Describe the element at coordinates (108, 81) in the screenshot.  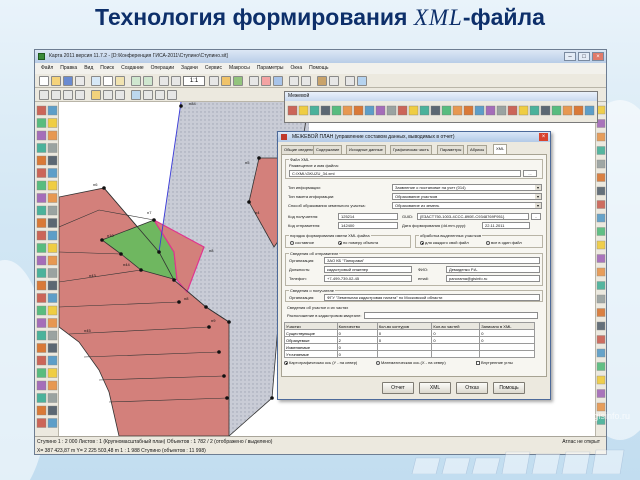
I see `copy-icon` at that location.